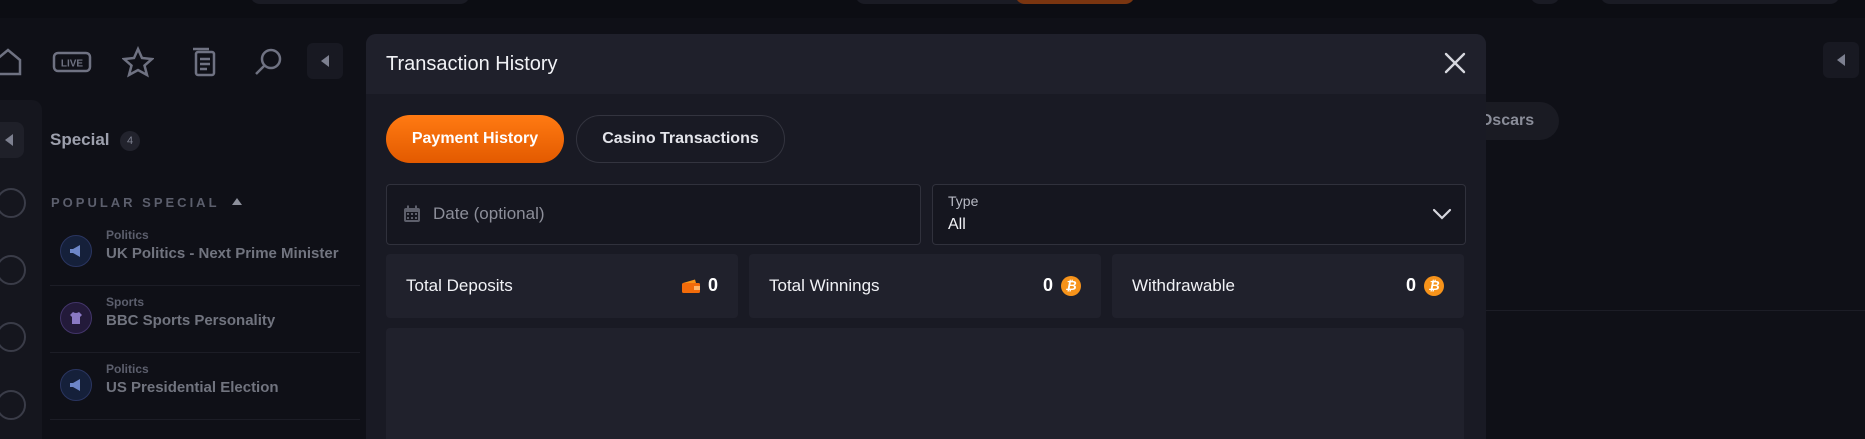  Describe the element at coordinates (472, 64) in the screenshot. I see `modal-title: Transaction History` at that location.